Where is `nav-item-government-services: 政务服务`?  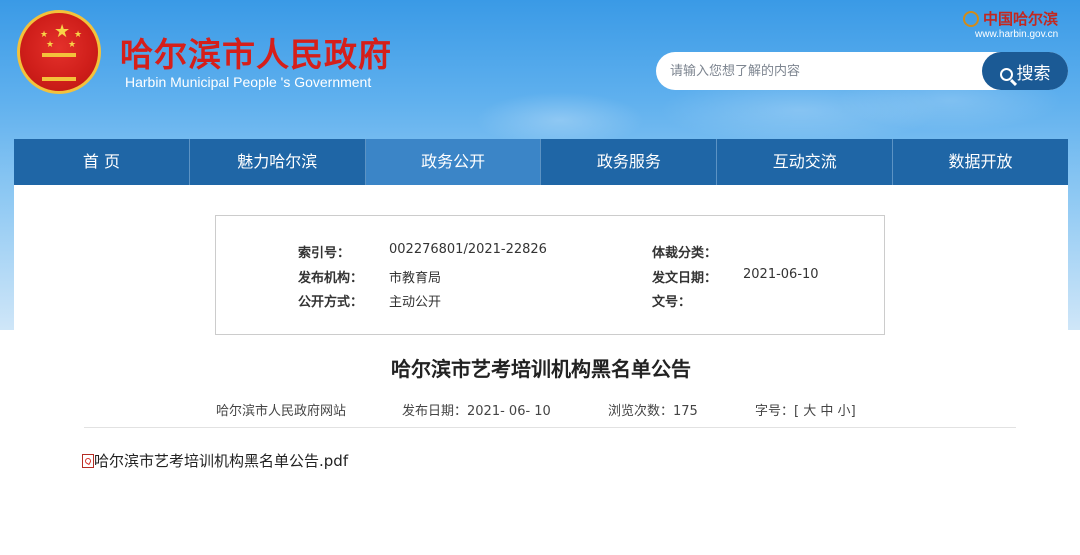 nav-item-government-services: 政务服务 is located at coordinates (629, 162).